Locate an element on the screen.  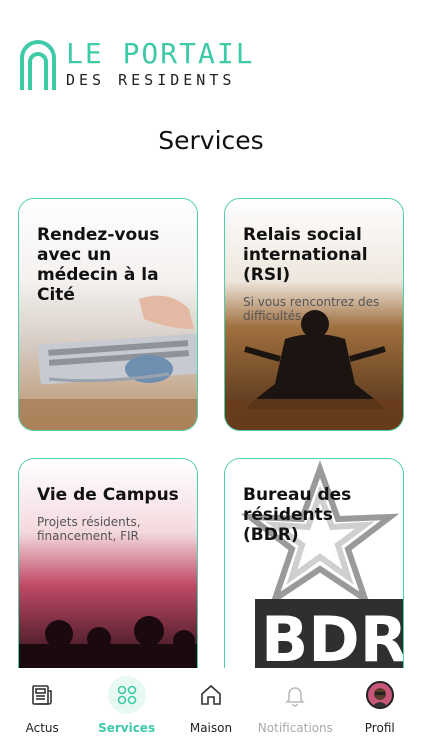
card-subtitle: Si vous rencontrez des difficultés is located at coordinates (311, 309).